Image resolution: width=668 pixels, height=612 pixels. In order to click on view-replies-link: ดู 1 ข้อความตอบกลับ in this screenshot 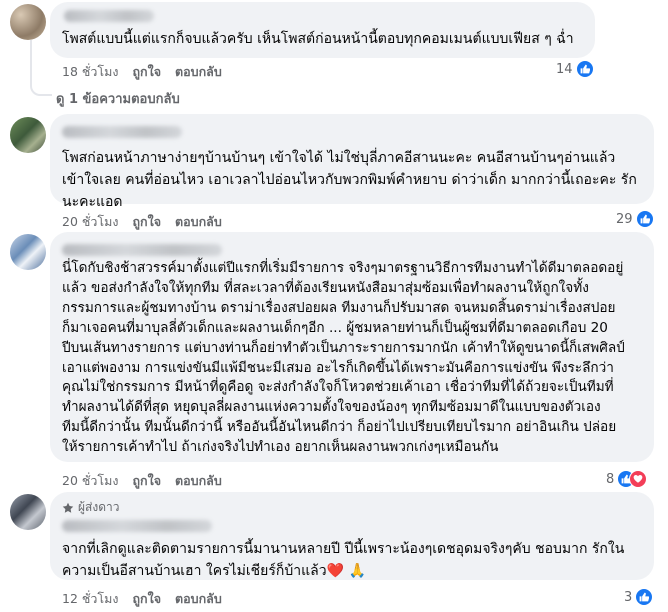, I will do `click(118, 98)`.